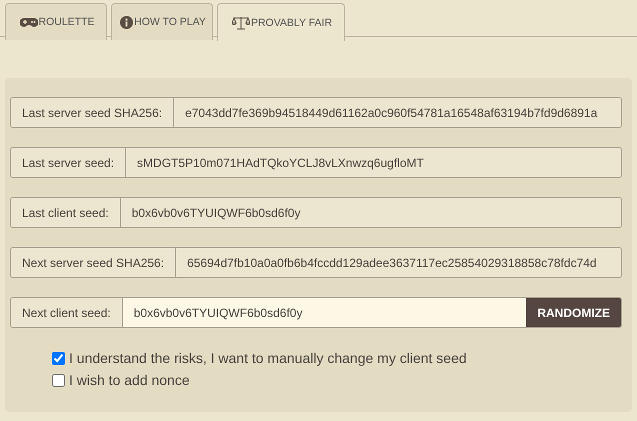 Image resolution: width=637 pixels, height=421 pixels. Describe the element at coordinates (127, 22) in the screenshot. I see `info-icon` at that location.